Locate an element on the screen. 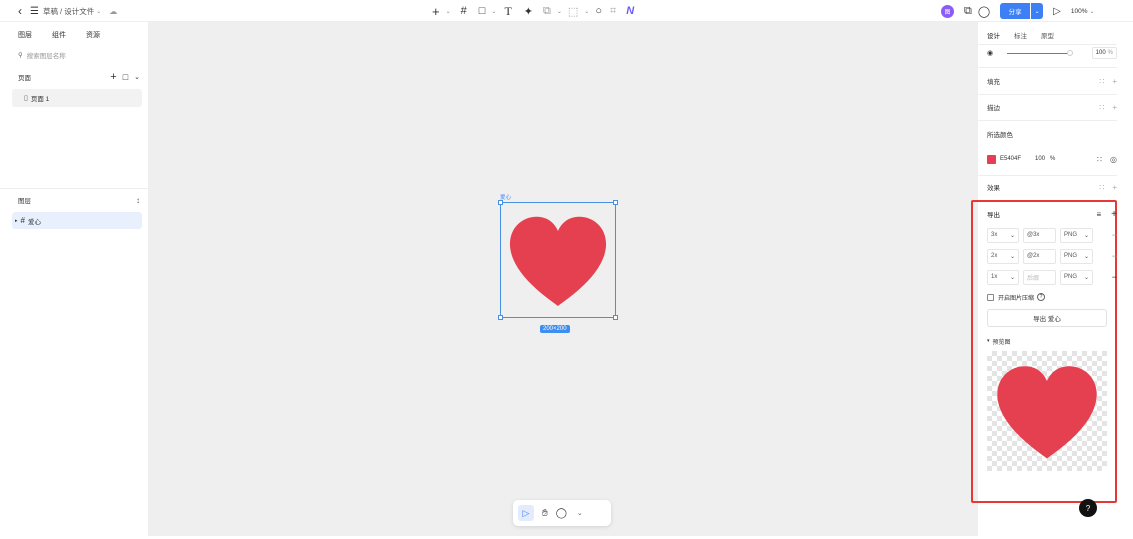 This screenshot has height=539, width=1133. opacity-slider-thumb is located at coordinates (1070, 53).